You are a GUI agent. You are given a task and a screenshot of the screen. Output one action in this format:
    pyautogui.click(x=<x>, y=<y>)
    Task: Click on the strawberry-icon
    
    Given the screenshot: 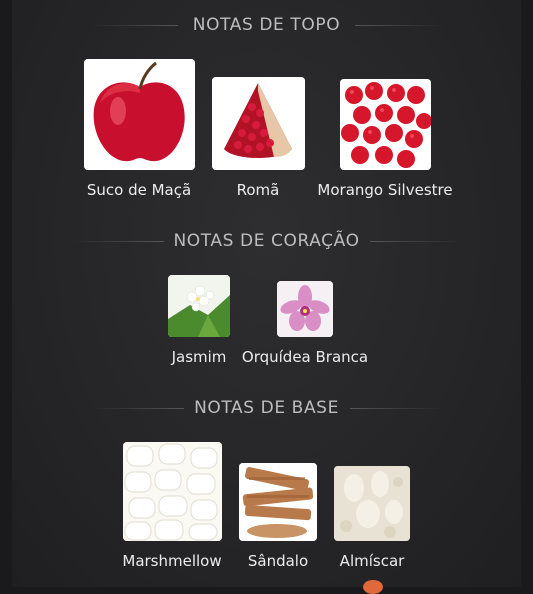 What is the action you would take?
    pyautogui.click(x=385, y=124)
    